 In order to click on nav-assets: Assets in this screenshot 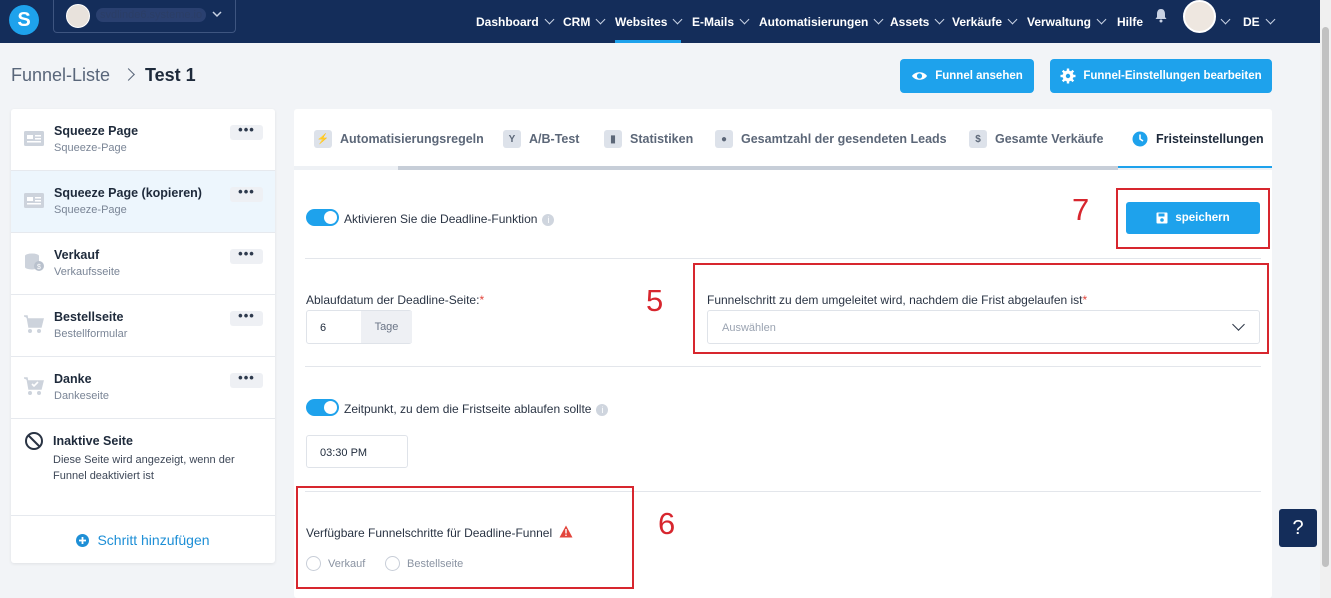, I will do `click(917, 21)`.